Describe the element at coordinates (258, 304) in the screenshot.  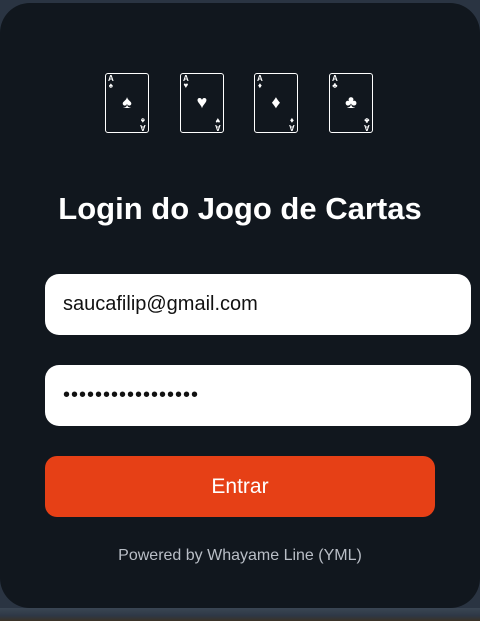
I see `email-field` at that location.